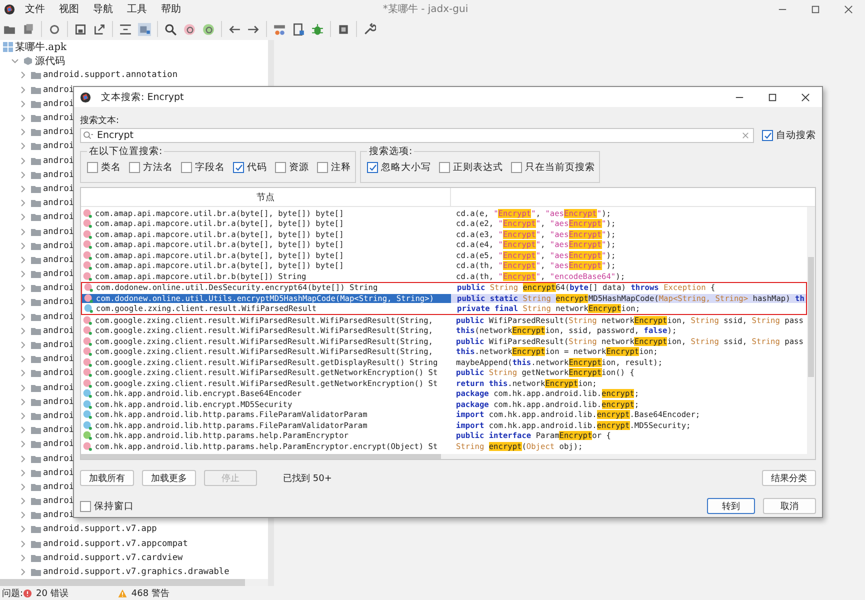 The width and height of the screenshot is (865, 600). Describe the element at coordinates (100, 529) in the screenshot. I see `tree-item: android.support.v7.app` at that location.